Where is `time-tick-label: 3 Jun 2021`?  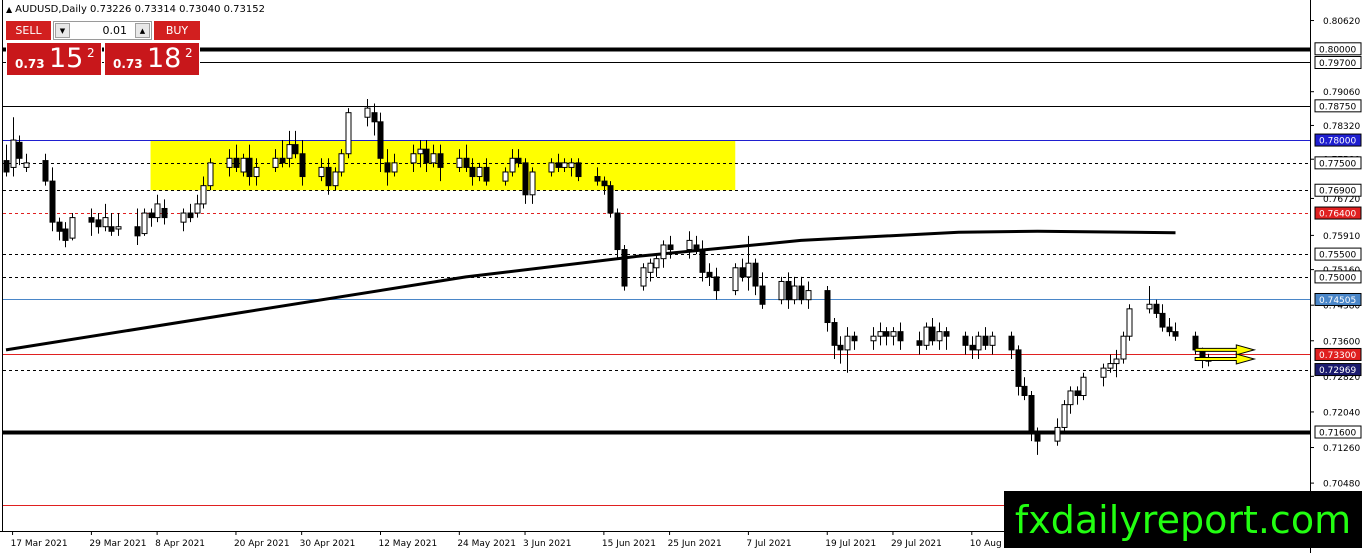
time-tick-label: 3 Jun 2021 is located at coordinates (547, 544).